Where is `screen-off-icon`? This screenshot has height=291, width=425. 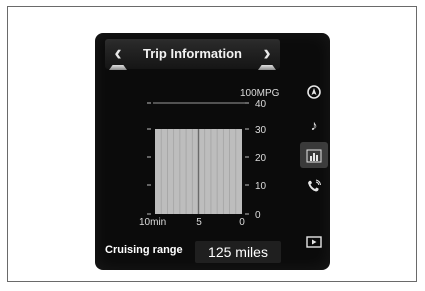 screen-off-icon is located at coordinates (314, 241).